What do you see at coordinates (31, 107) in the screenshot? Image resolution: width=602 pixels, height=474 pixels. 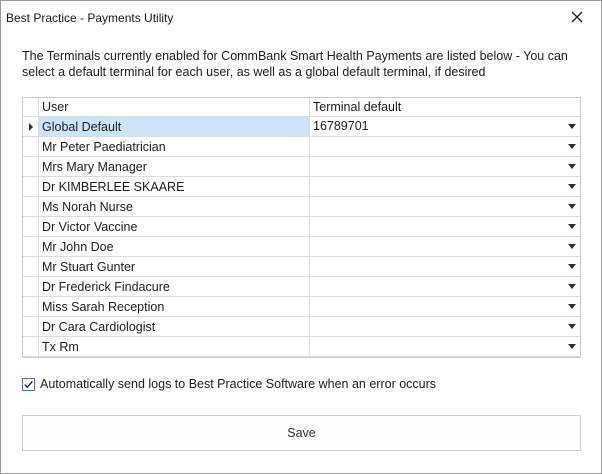 I see `row-header-corner` at bounding box center [31, 107].